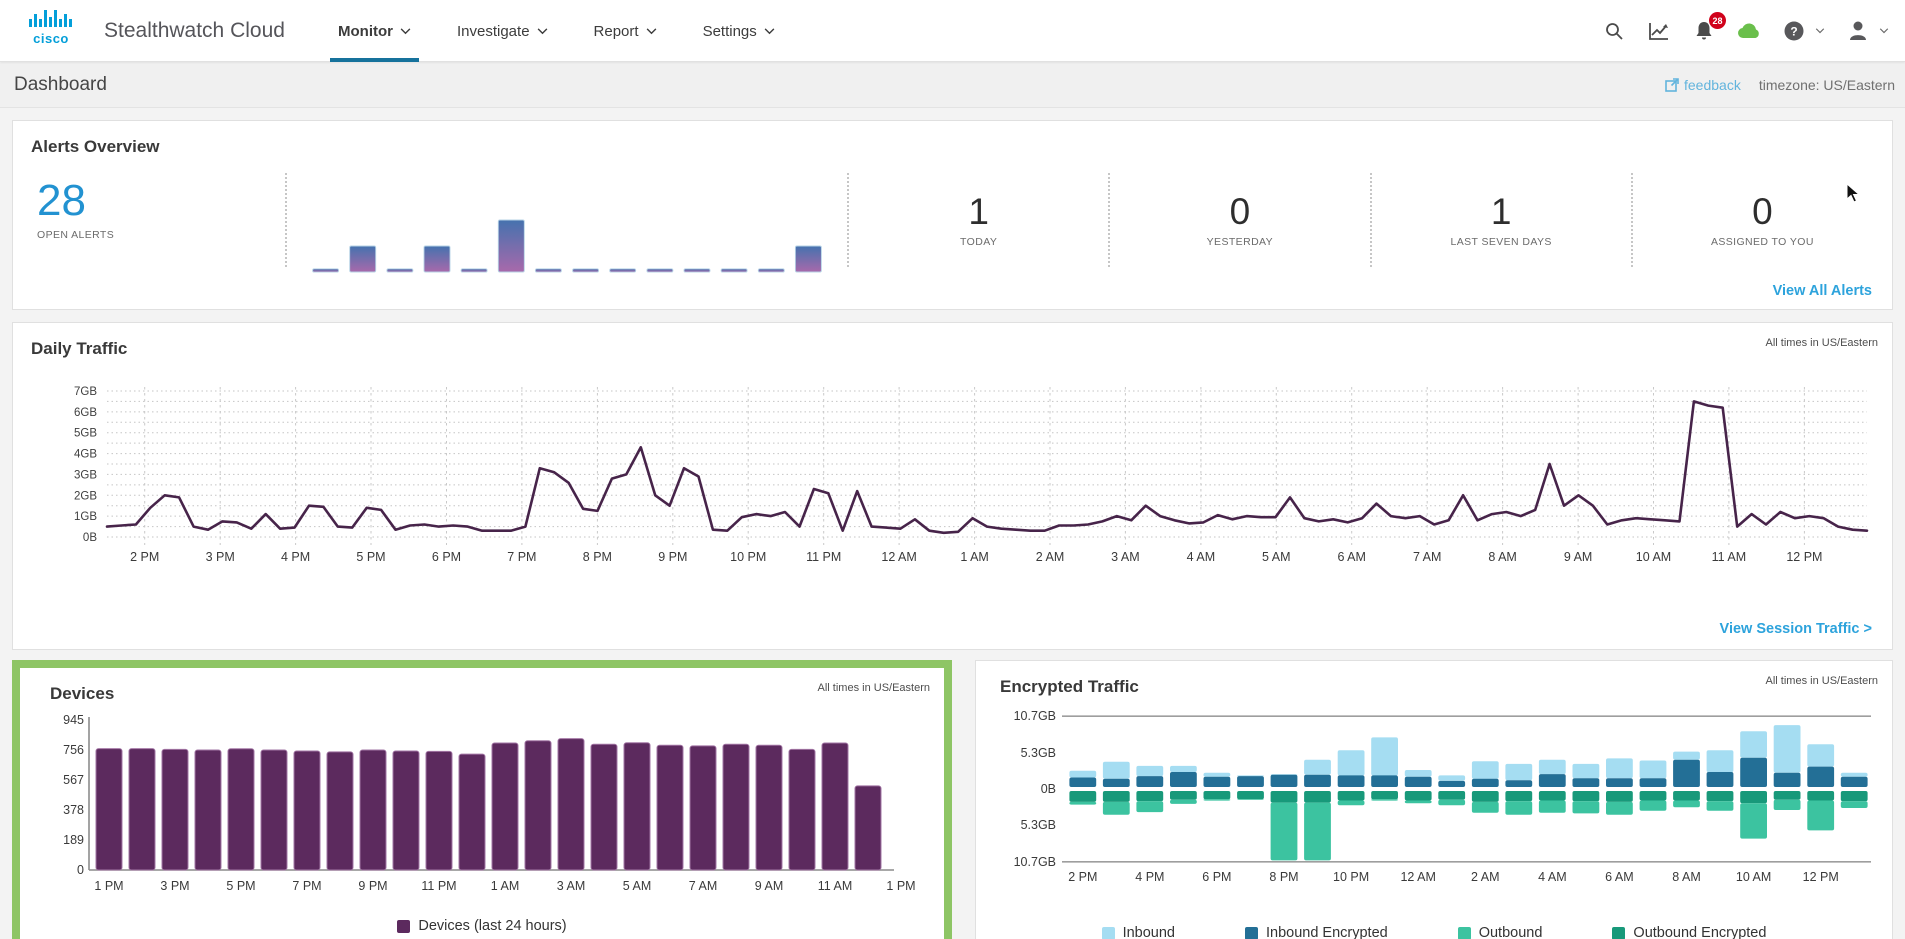  Describe the element at coordinates (1417, 877) in the screenshot. I see `svg-text: 12 AM` at that location.